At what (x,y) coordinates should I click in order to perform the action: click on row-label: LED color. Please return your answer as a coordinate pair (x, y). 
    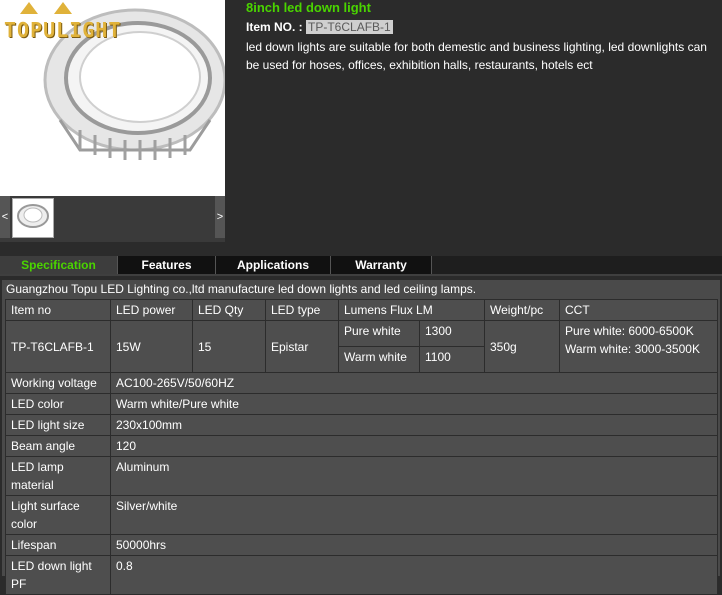
    Looking at the image, I should click on (58, 404).